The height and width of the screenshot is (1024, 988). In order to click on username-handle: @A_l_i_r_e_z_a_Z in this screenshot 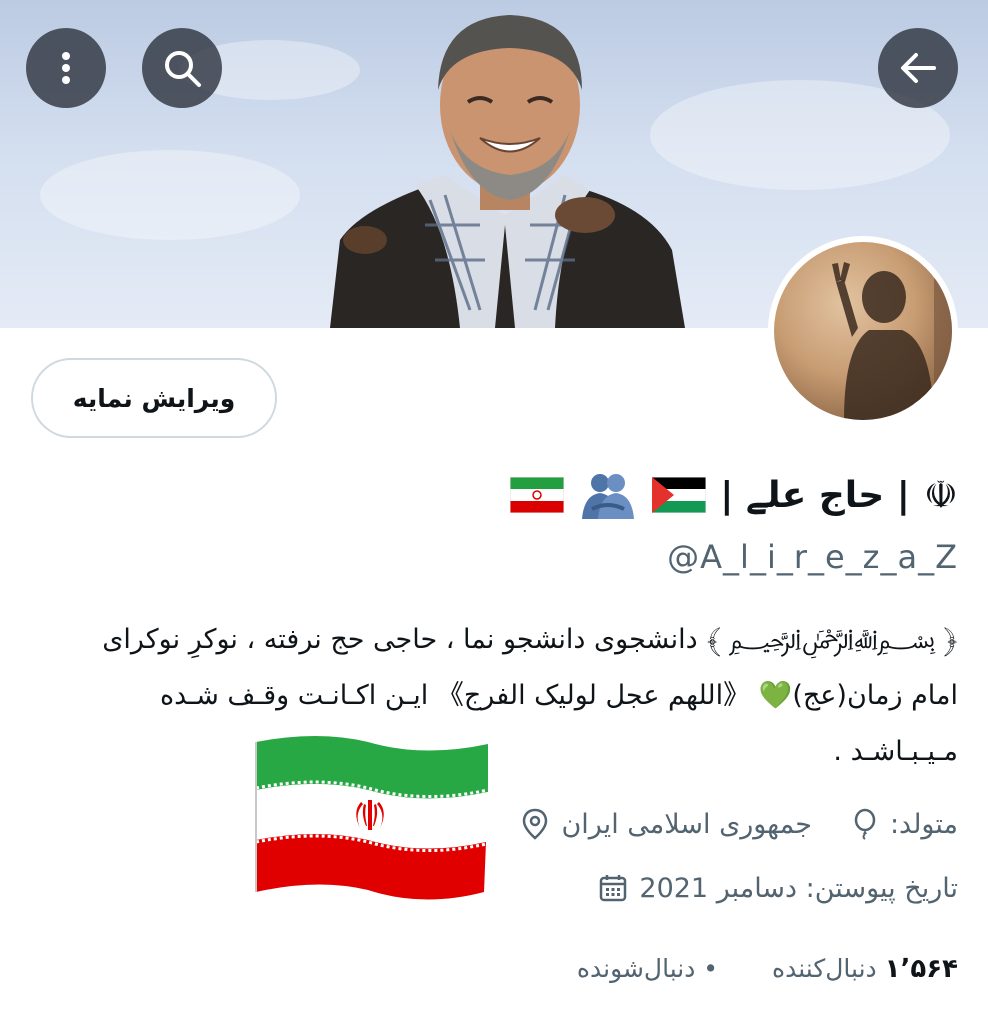, I will do `click(812, 557)`.